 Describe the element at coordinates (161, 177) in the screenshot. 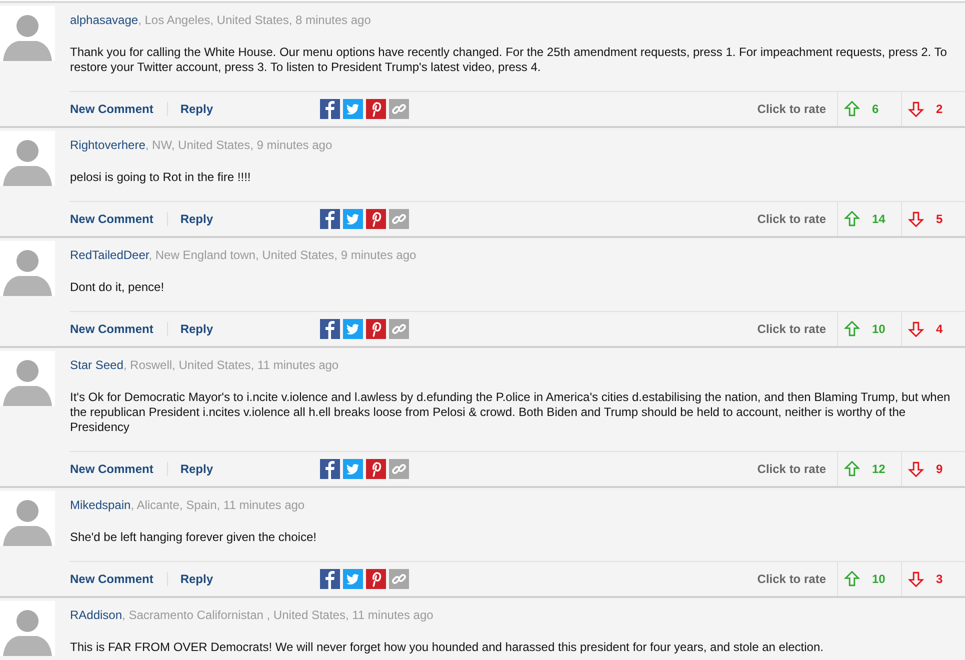

I see `comment-text: pelosi is going to Rot in the fire !!!!` at that location.